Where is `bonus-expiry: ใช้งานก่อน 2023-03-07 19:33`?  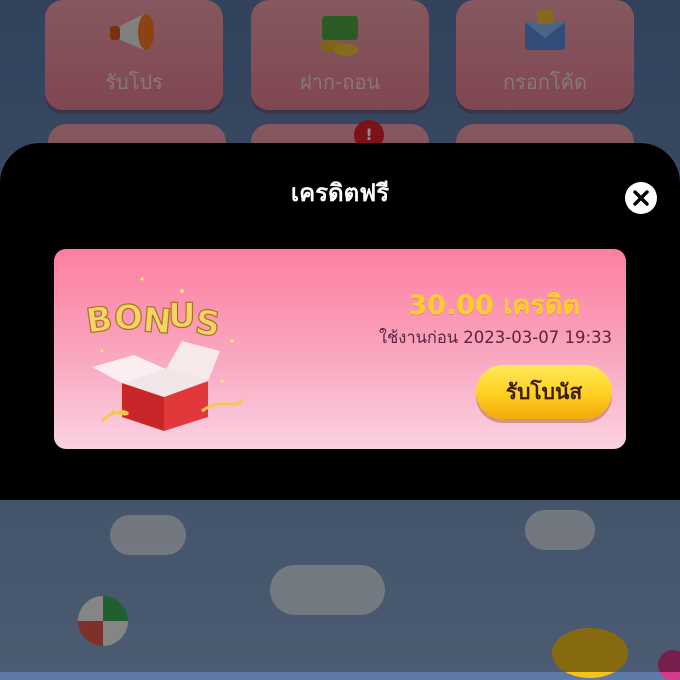 bonus-expiry: ใช้งานก่อน 2023-03-07 19:33 is located at coordinates (495, 337).